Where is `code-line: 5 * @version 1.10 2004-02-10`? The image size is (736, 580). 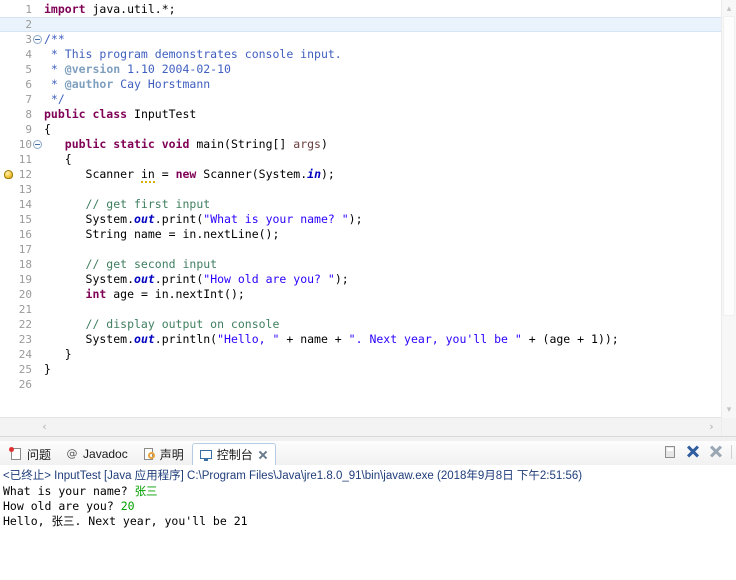
code-line: 5 * @version 1.10 2004-02-10 is located at coordinates (361, 69).